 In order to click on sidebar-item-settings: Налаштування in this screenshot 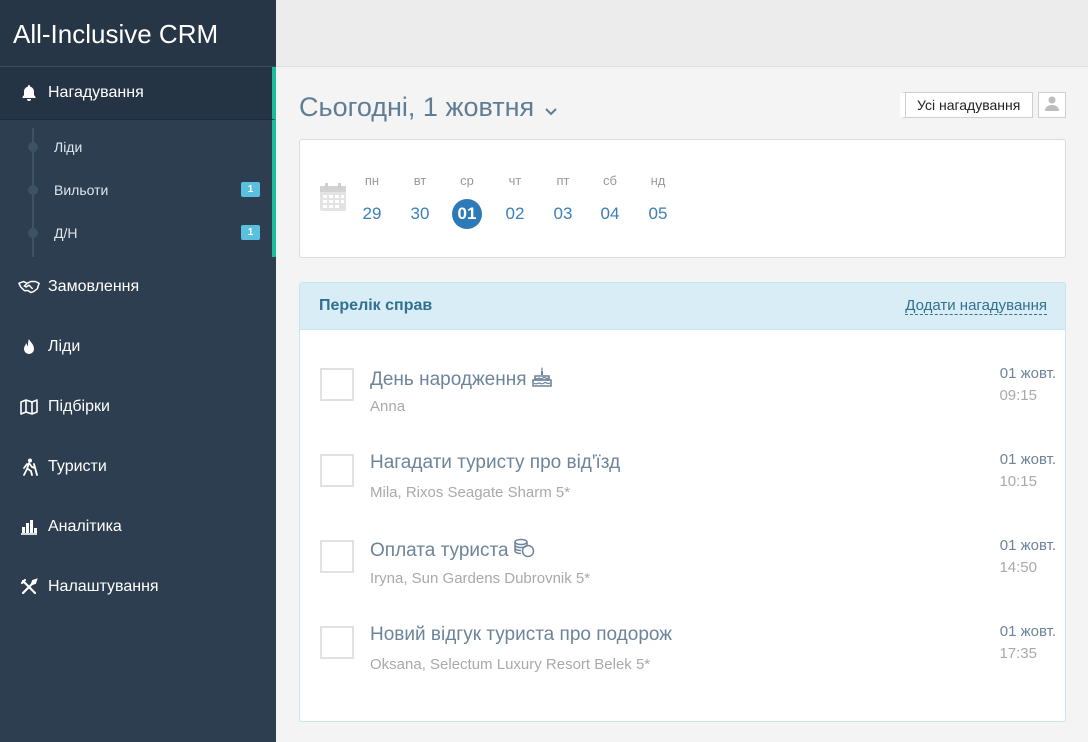, I will do `click(138, 587)`.